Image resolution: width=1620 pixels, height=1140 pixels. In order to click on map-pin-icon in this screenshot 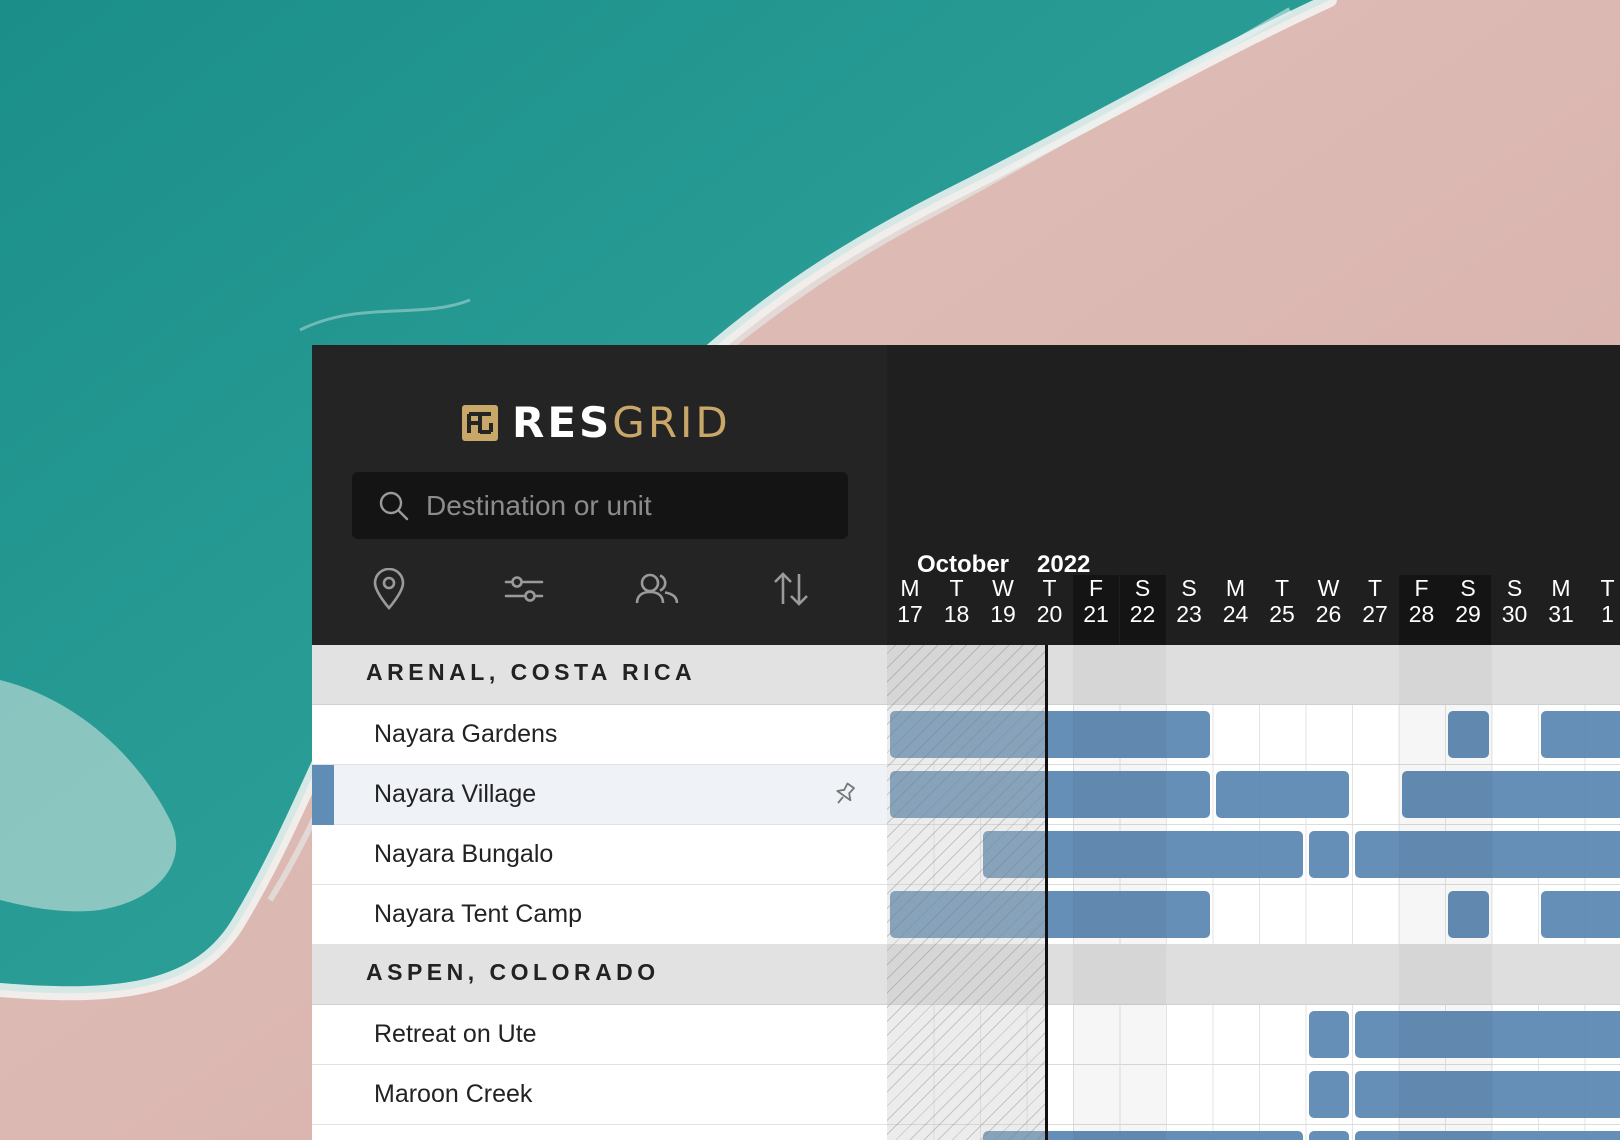, I will do `click(389, 589)`.